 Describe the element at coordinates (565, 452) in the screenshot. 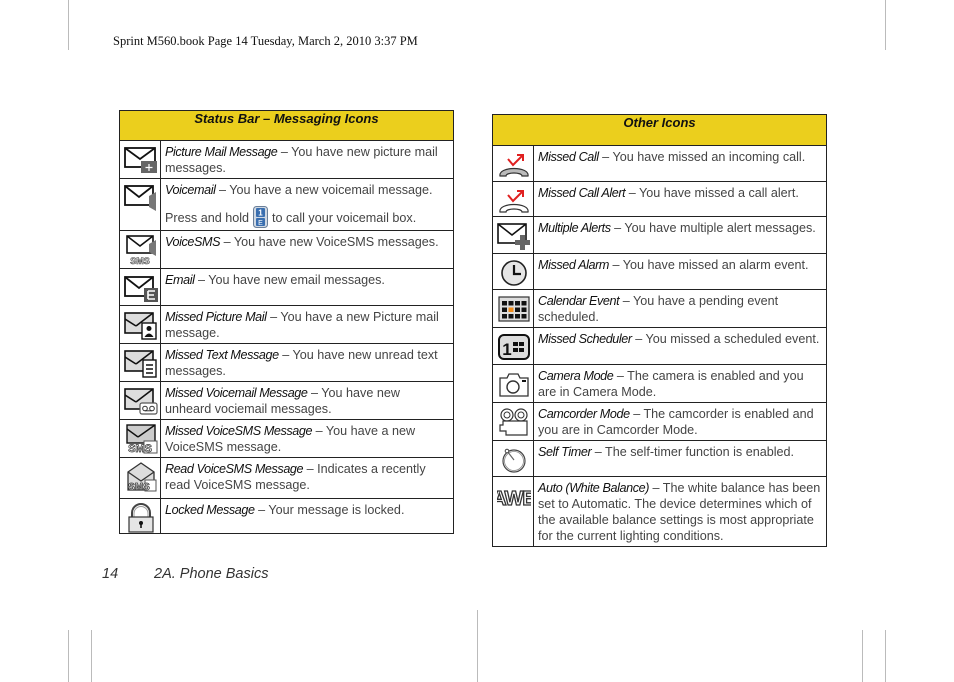

I see `term: Self Timer` at that location.